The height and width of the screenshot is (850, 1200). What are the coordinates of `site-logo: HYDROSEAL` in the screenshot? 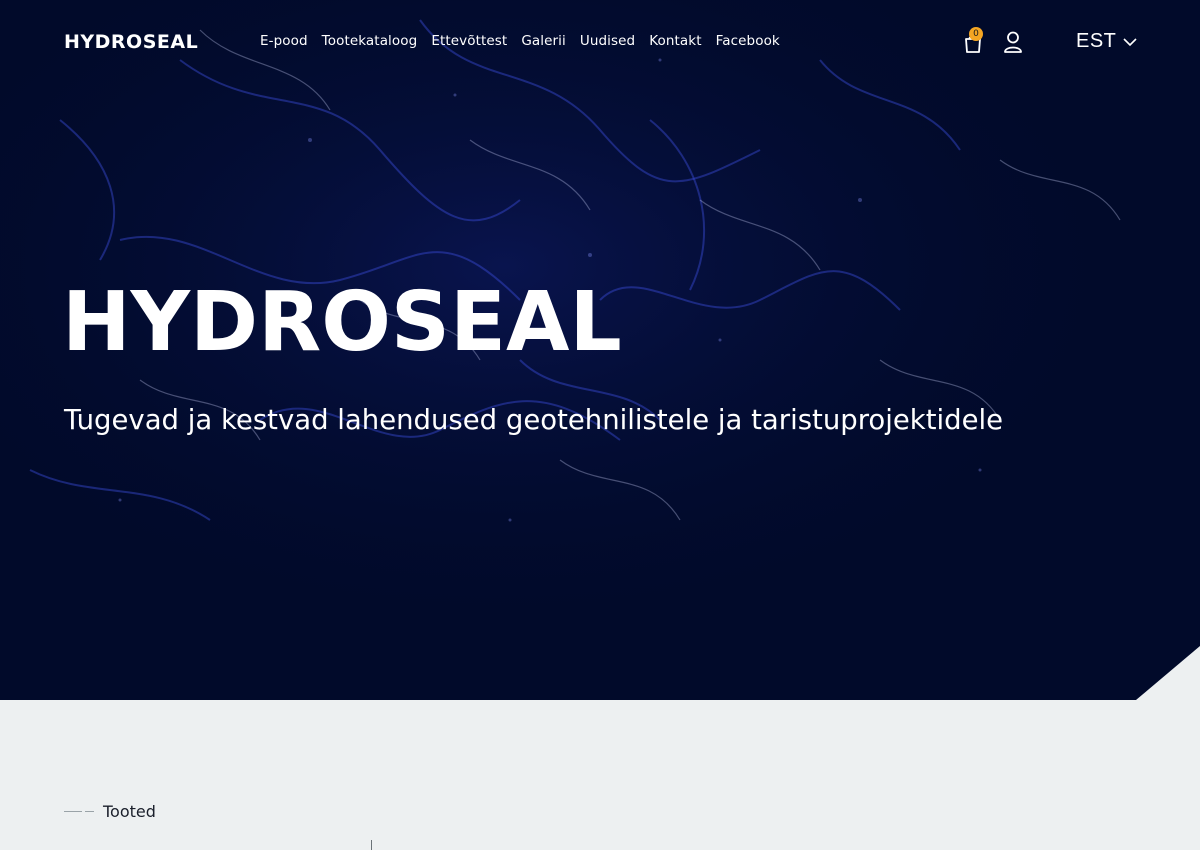 It's located at (131, 42).